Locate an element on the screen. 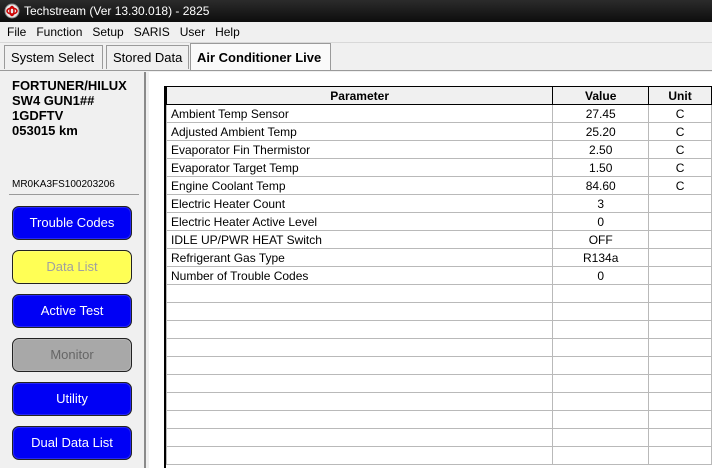 This screenshot has width=712, height=468. table-row: Electric Heater Count 3 is located at coordinates (438, 203).